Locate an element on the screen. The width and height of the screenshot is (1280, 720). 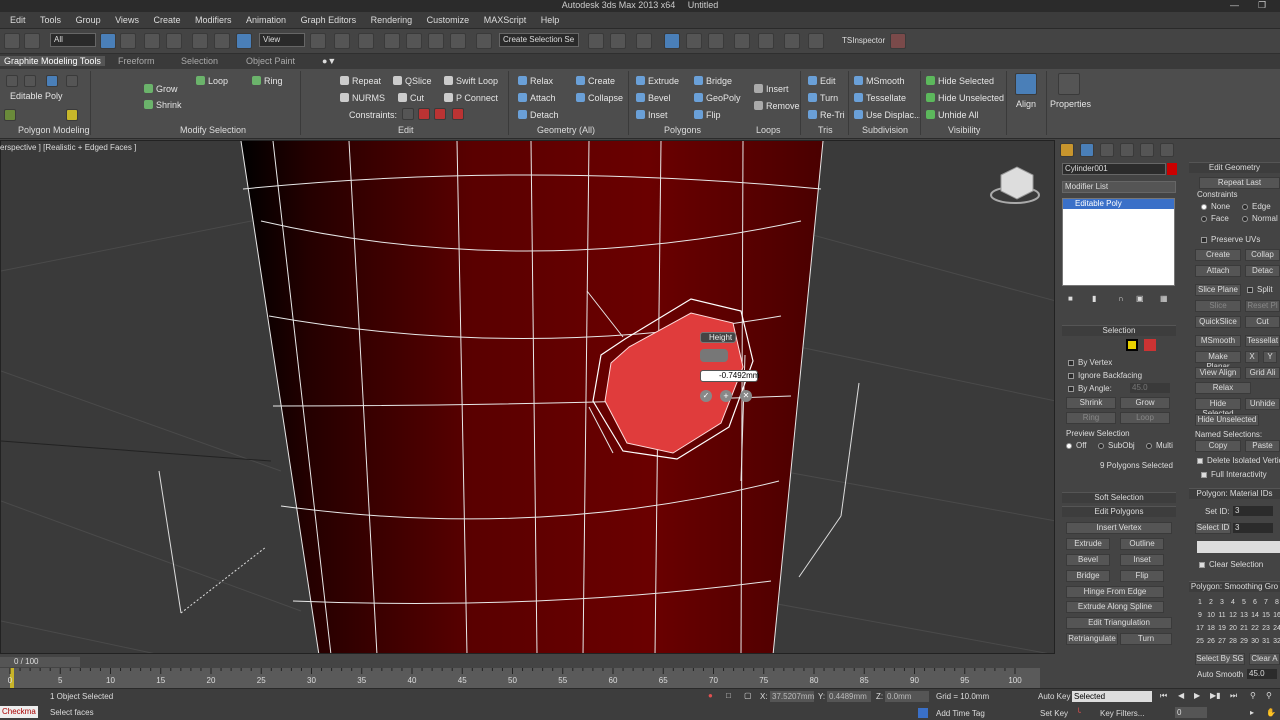
visibility-footer: Visibility is located at coordinates (964, 130).